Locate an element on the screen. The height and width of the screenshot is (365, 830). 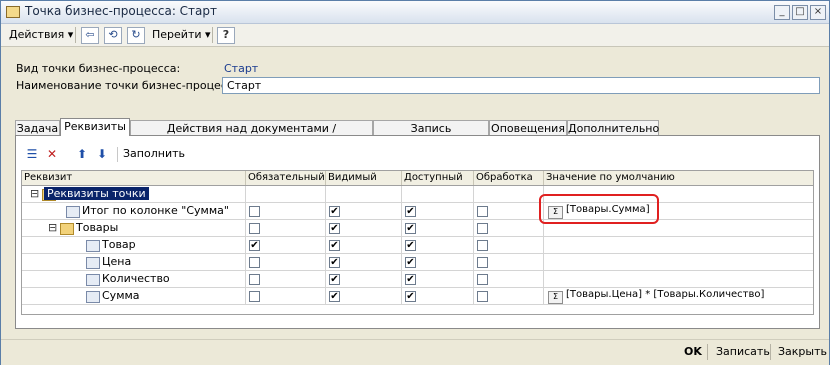
required-checkbox: ✔ is located at coordinates (254, 245).